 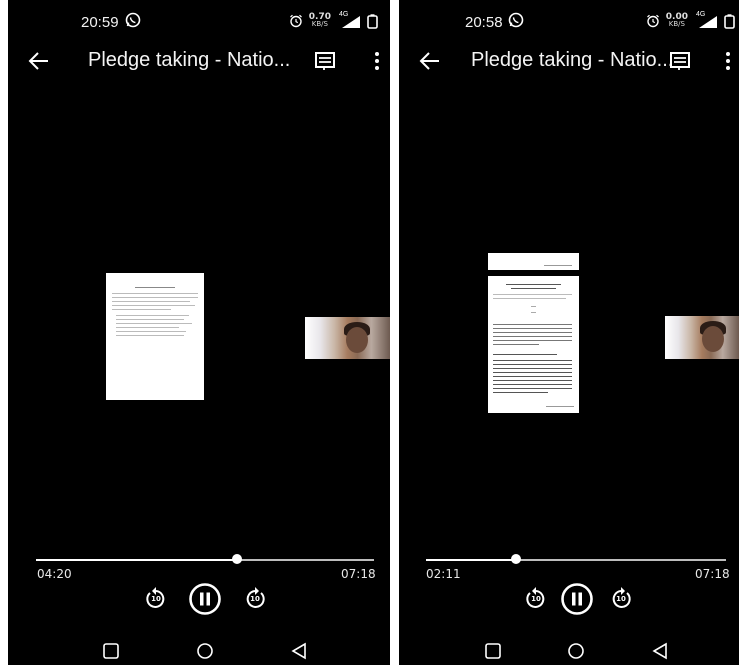 What do you see at coordinates (690, 20) in the screenshot?
I see `status-icons: 0.00 KB/S 4G` at bounding box center [690, 20].